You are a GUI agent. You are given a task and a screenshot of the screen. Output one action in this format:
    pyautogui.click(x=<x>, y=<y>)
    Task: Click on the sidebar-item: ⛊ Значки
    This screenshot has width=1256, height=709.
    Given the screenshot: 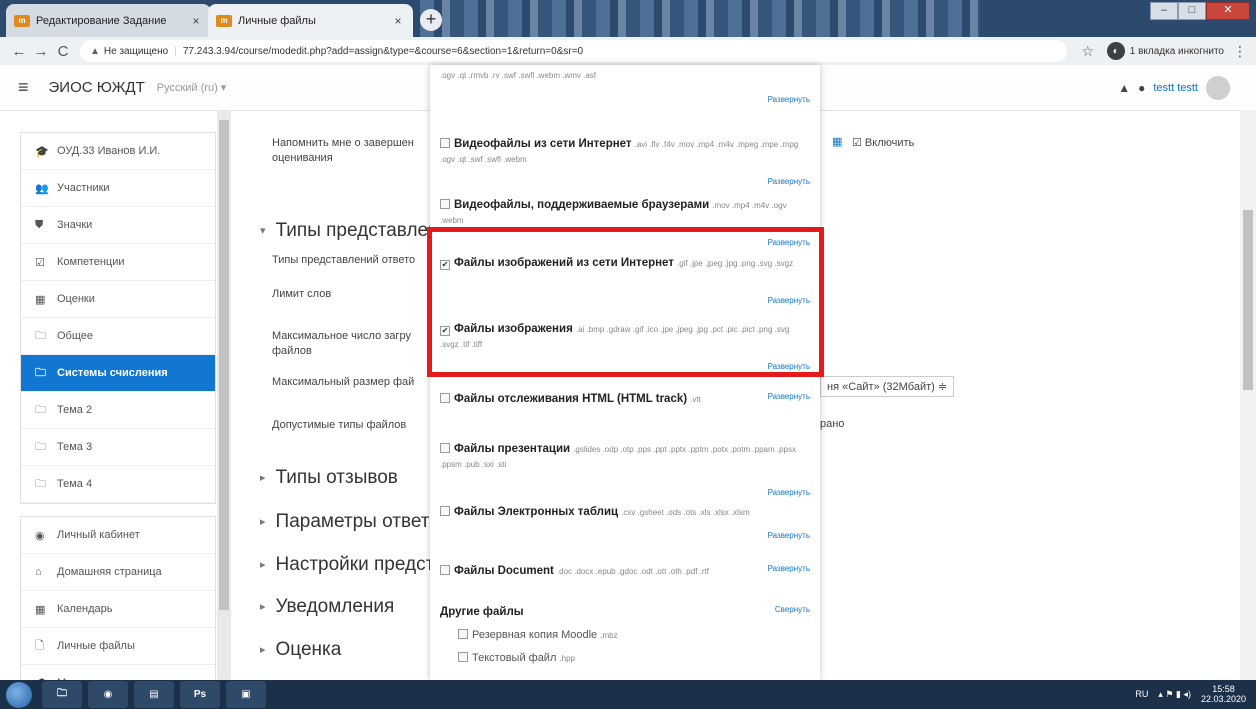 What is the action you would take?
    pyautogui.click(x=118, y=225)
    